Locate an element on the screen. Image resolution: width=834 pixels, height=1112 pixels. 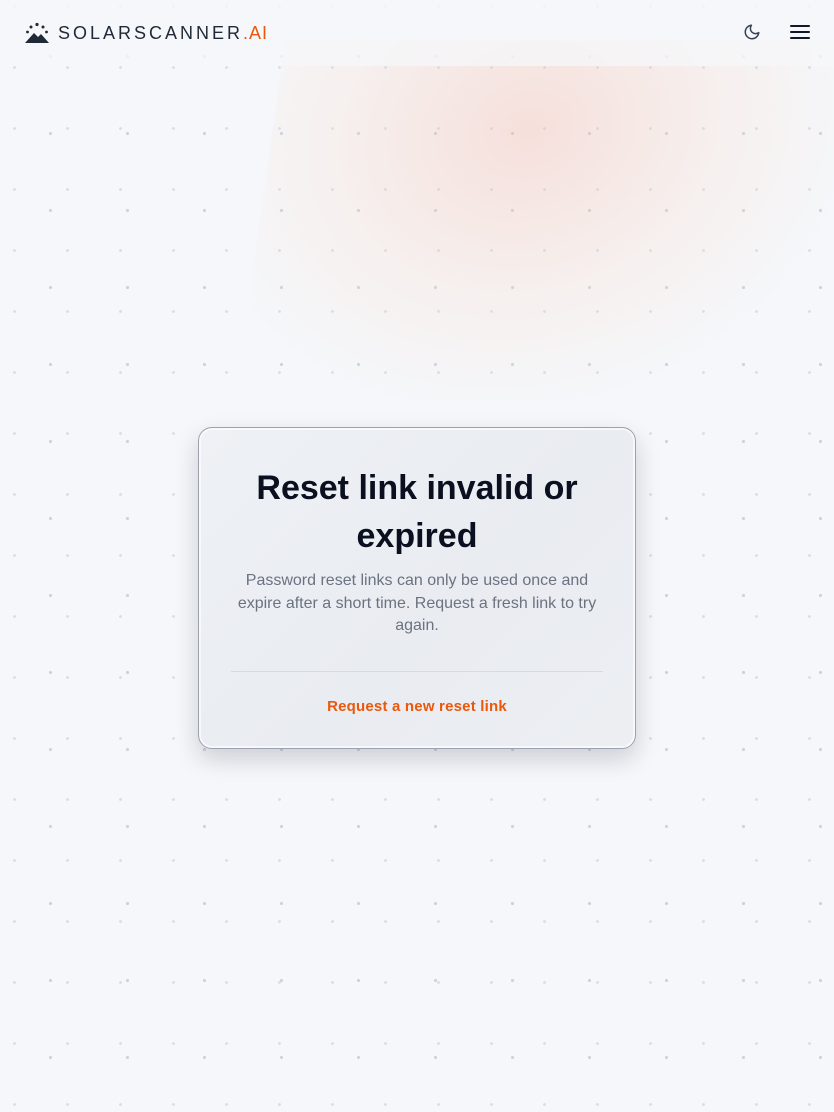
brand-name-main: SOLARSCANNER is located at coordinates (151, 32).